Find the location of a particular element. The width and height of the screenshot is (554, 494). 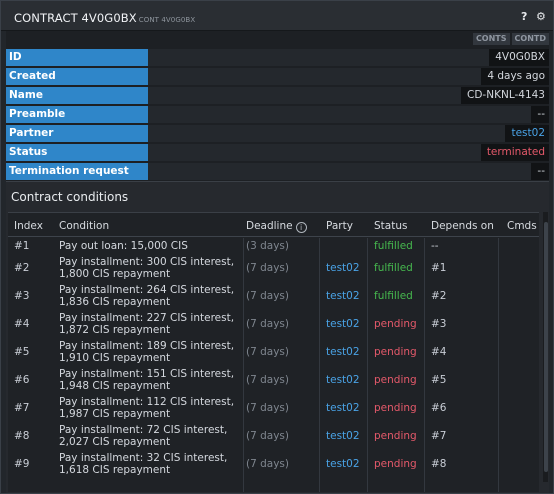

depends-on: #5 is located at coordinates (439, 380).